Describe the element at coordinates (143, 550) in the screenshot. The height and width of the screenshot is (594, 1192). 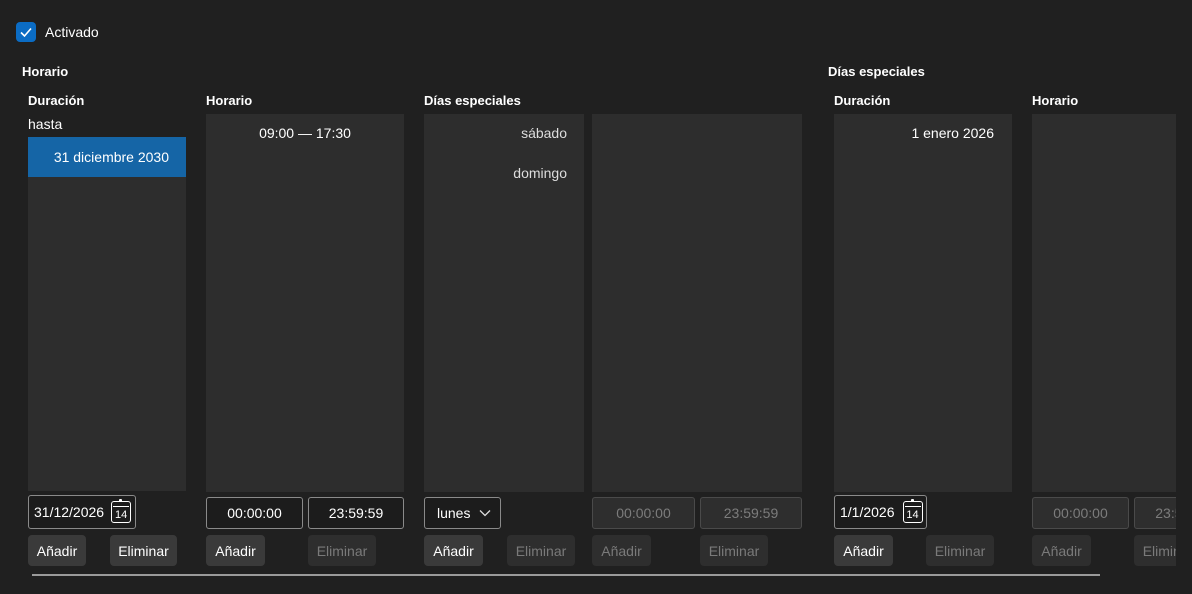
I see `duracion-remove-button: Eliminar` at that location.